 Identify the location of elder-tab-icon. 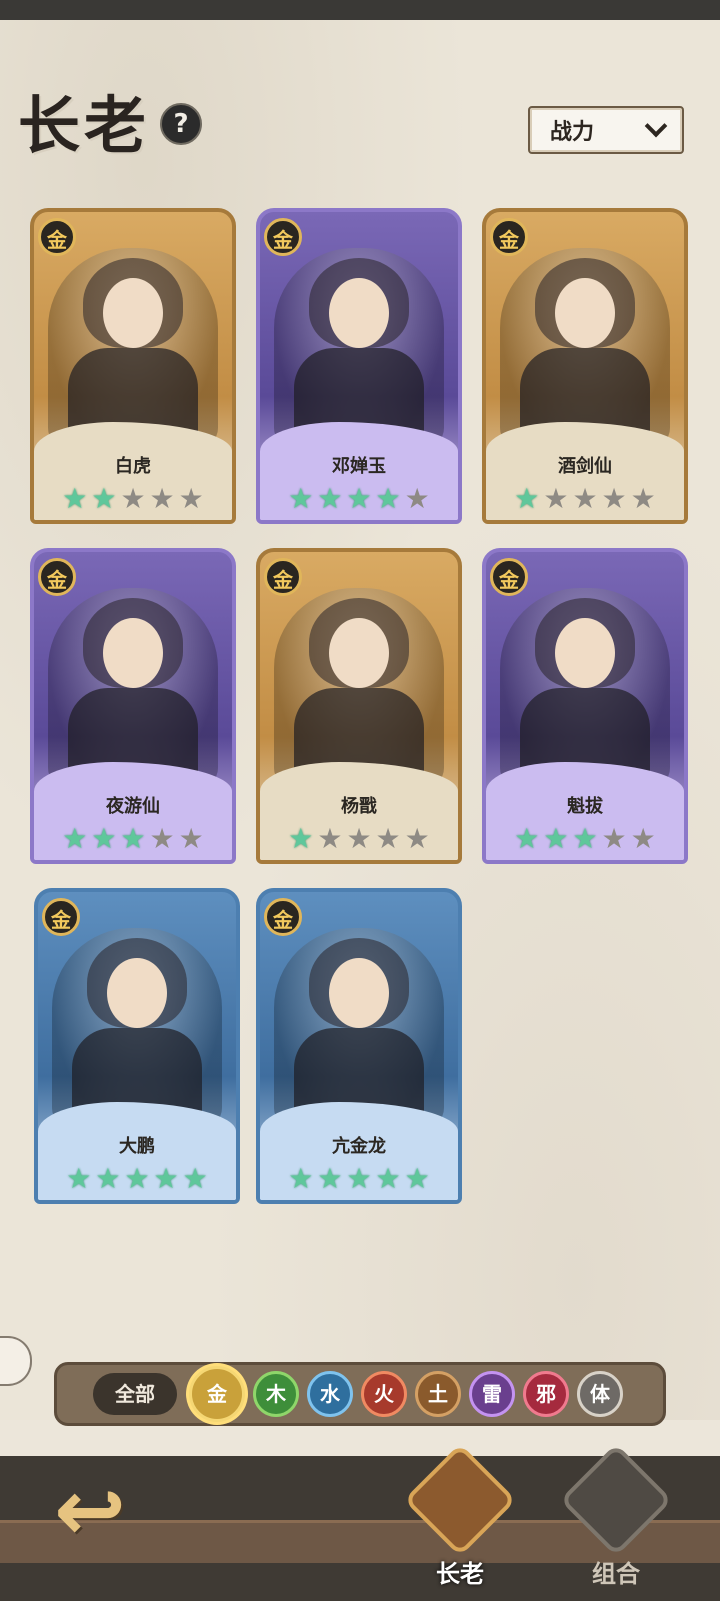
(460, 1500).